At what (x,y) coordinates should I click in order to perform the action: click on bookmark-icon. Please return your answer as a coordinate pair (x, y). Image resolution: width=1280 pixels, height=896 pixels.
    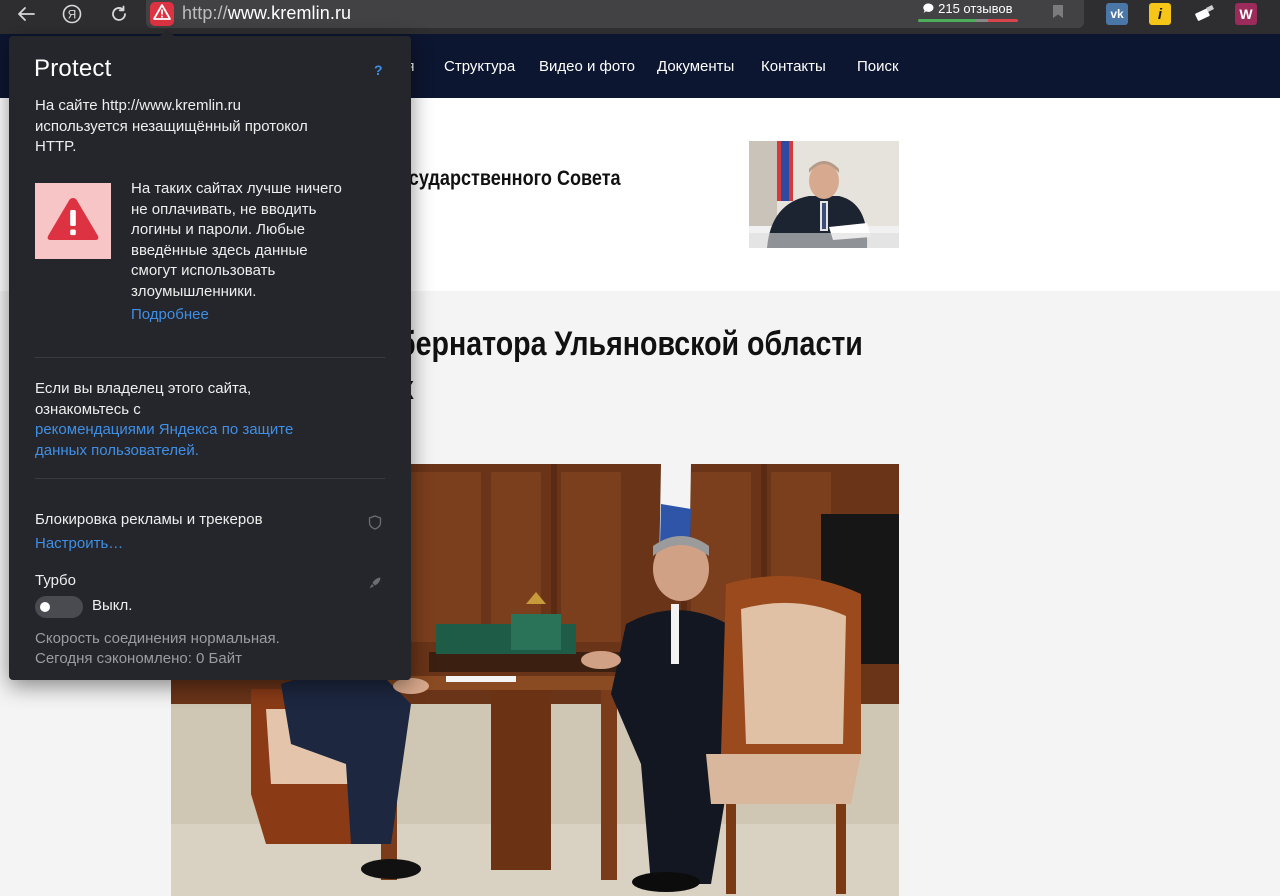
    Looking at the image, I should click on (1058, 14).